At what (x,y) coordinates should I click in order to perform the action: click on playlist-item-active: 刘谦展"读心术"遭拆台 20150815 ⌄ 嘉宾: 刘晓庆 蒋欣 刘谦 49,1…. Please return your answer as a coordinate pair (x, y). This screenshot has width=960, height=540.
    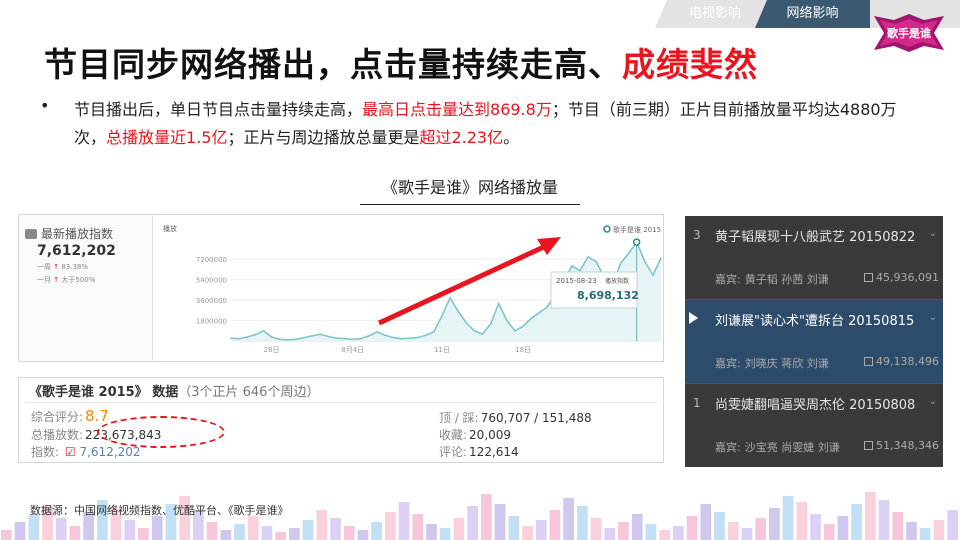
    Looking at the image, I should click on (814, 341).